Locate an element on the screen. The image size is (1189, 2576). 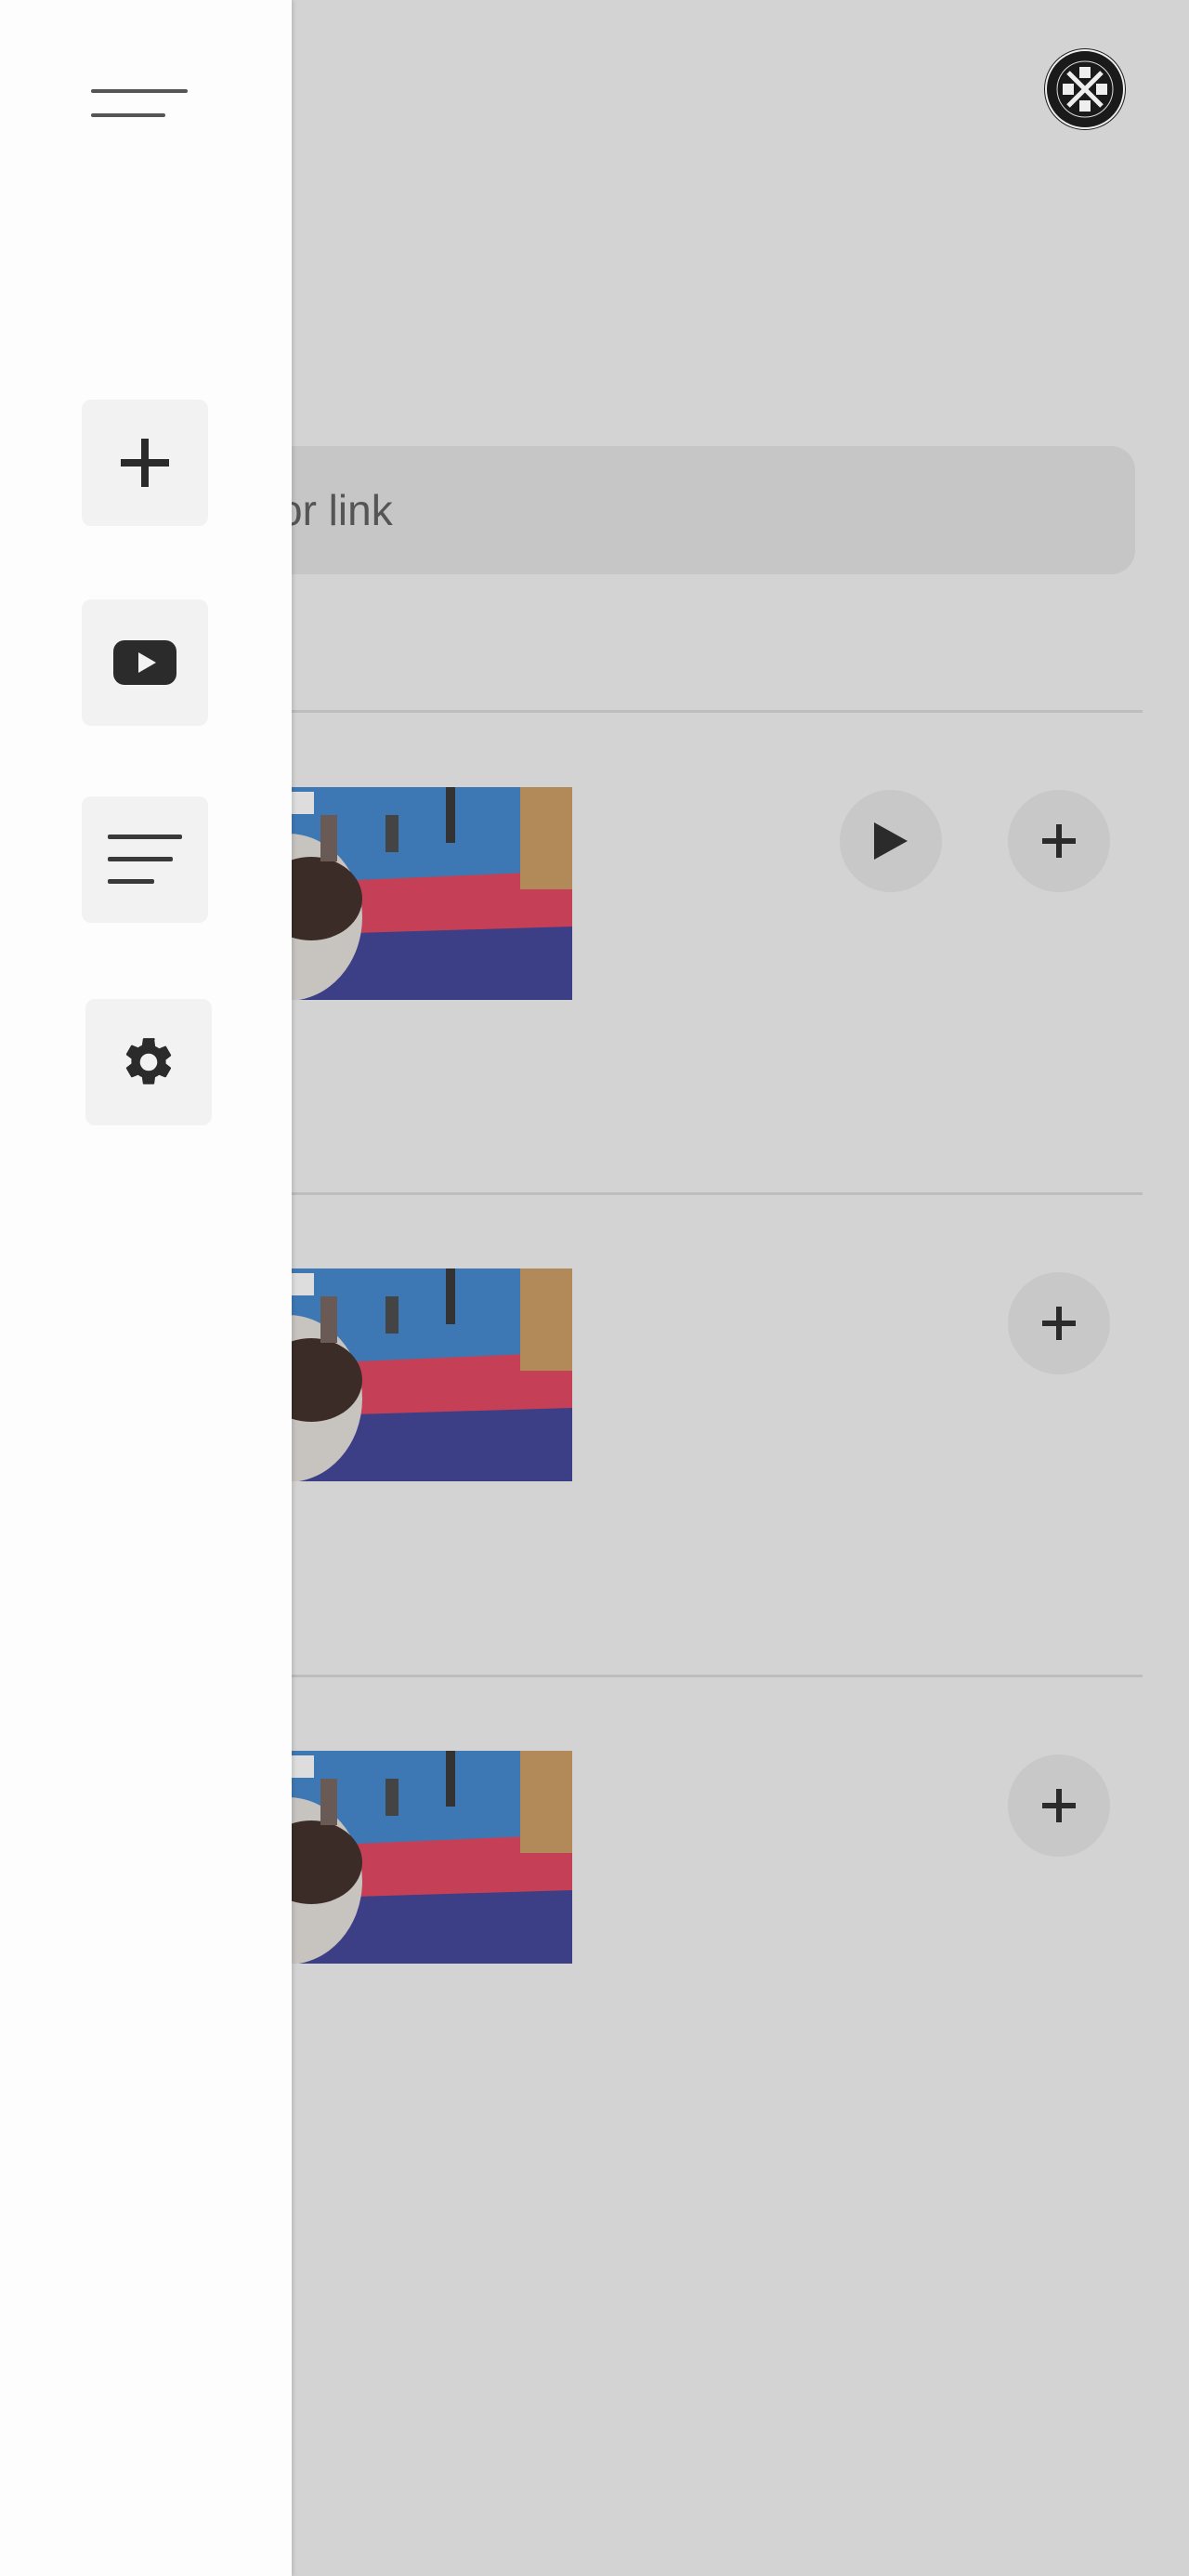
menu-icon is located at coordinates (140, 103).